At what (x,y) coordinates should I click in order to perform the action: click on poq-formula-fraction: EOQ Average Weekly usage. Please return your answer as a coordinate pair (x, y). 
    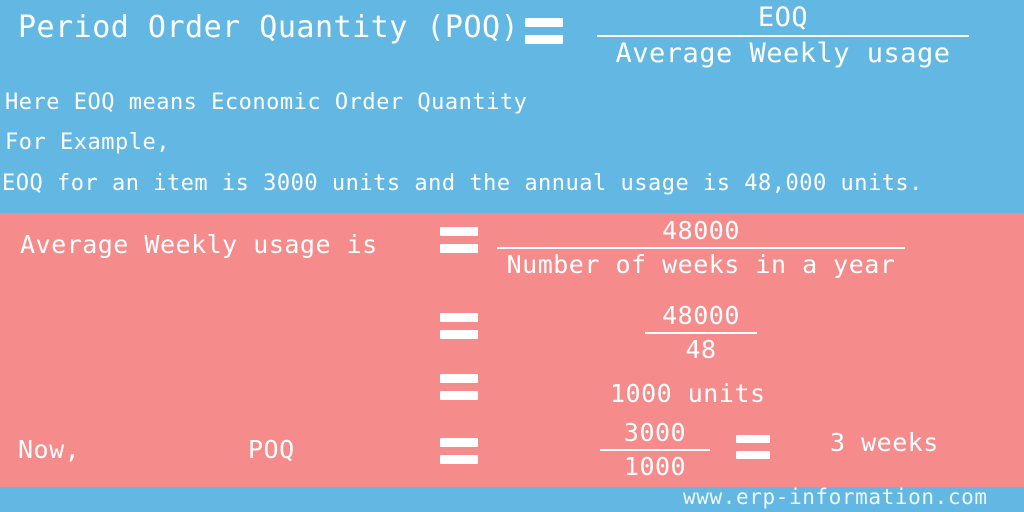
    Looking at the image, I should click on (783, 36).